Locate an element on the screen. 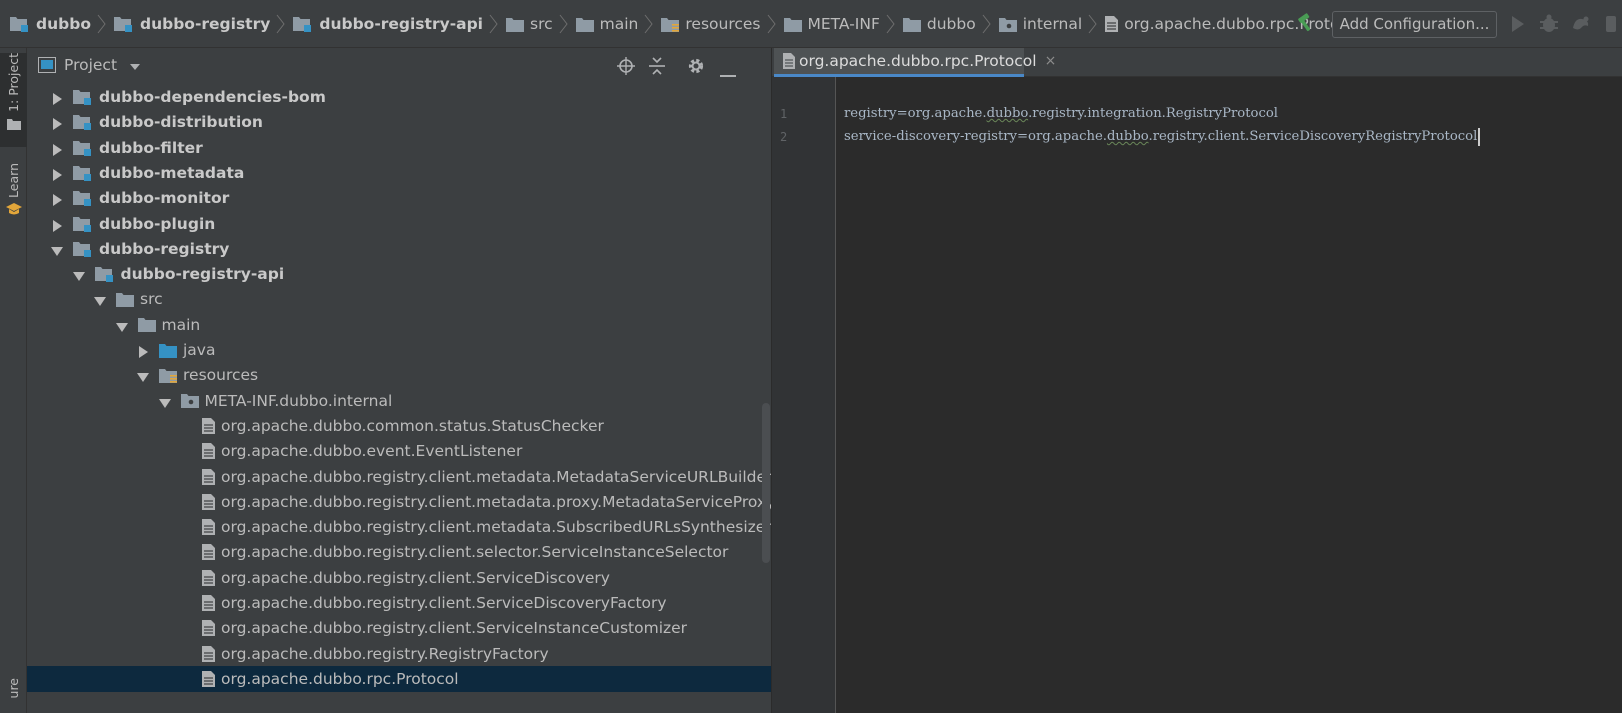  tree-row: src is located at coordinates (399, 299).